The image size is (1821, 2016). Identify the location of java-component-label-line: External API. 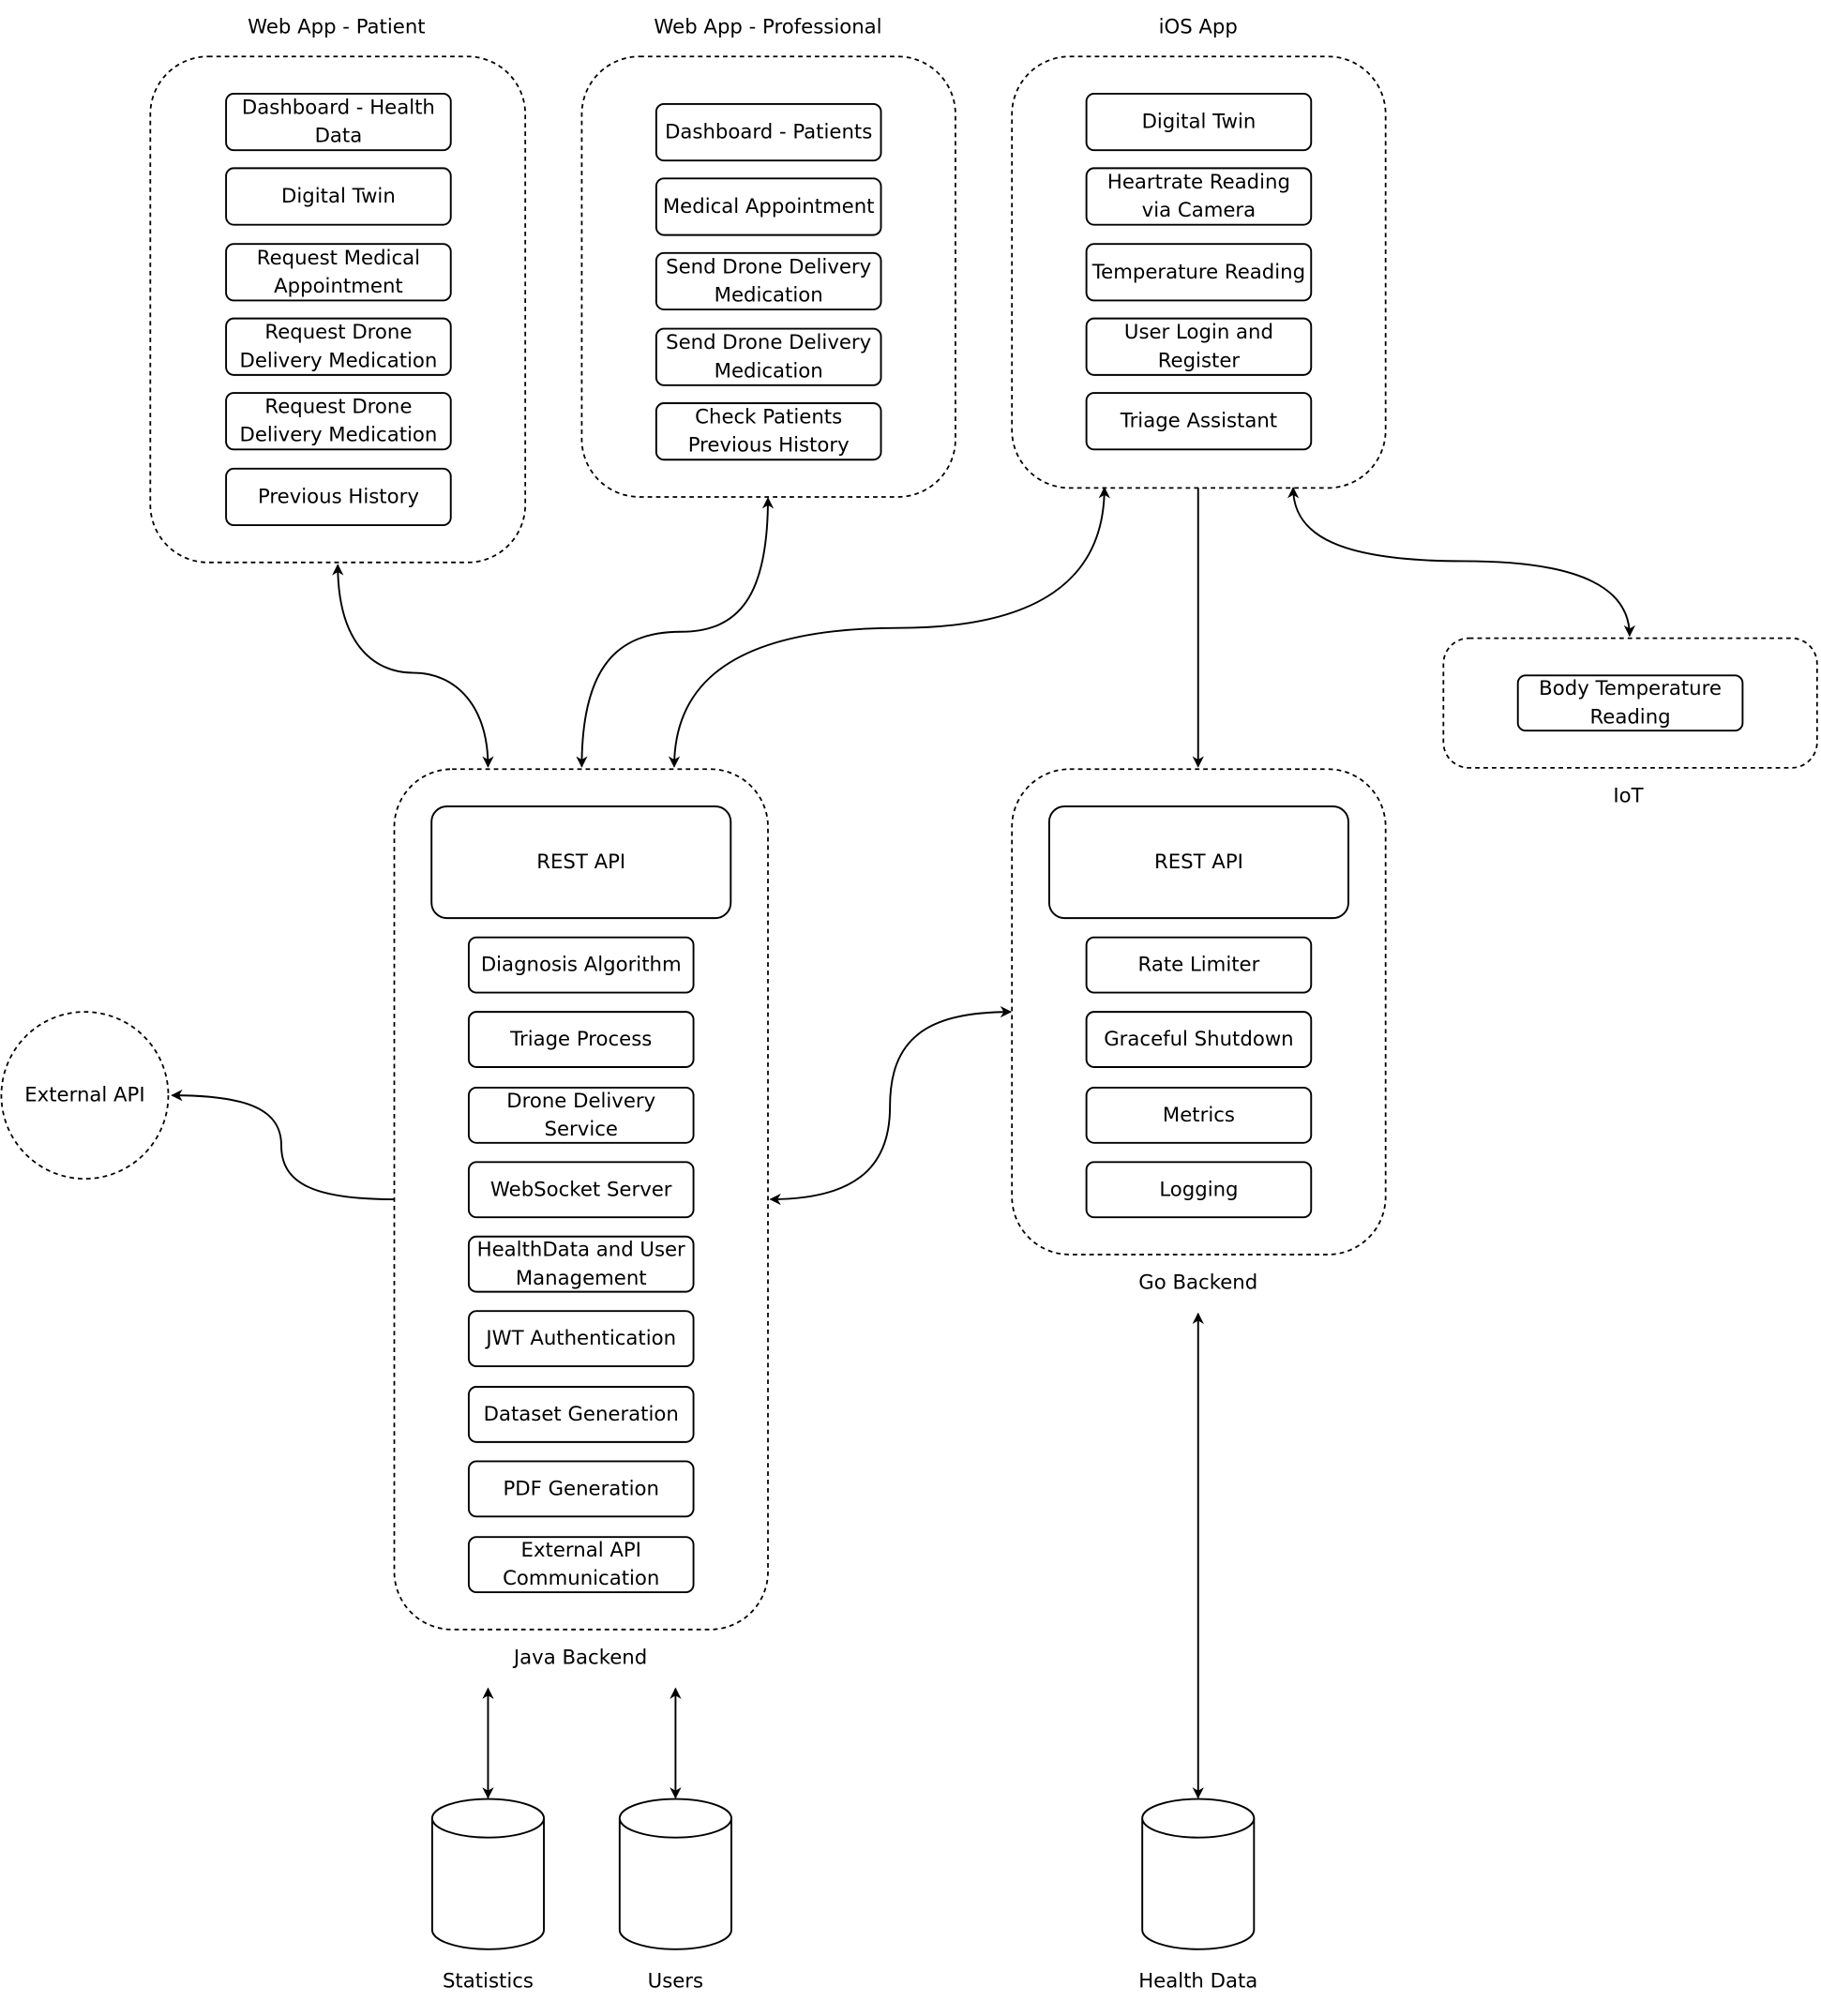
(581, 1550).